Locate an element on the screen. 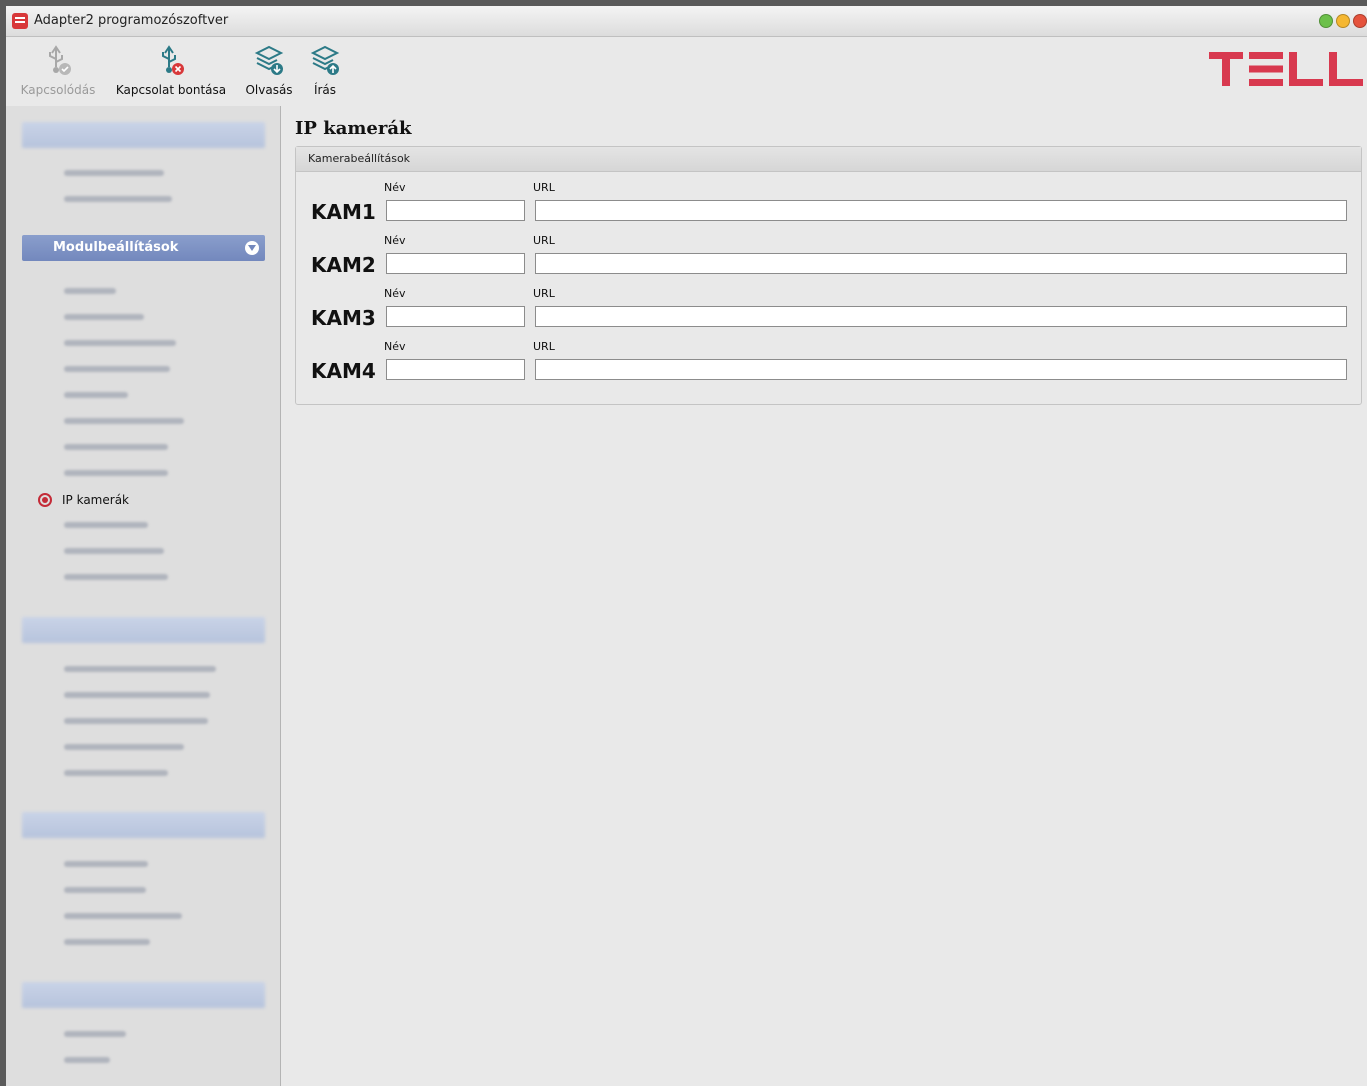 The height and width of the screenshot is (1086, 1367). window-controls is located at coordinates (1343, 21).